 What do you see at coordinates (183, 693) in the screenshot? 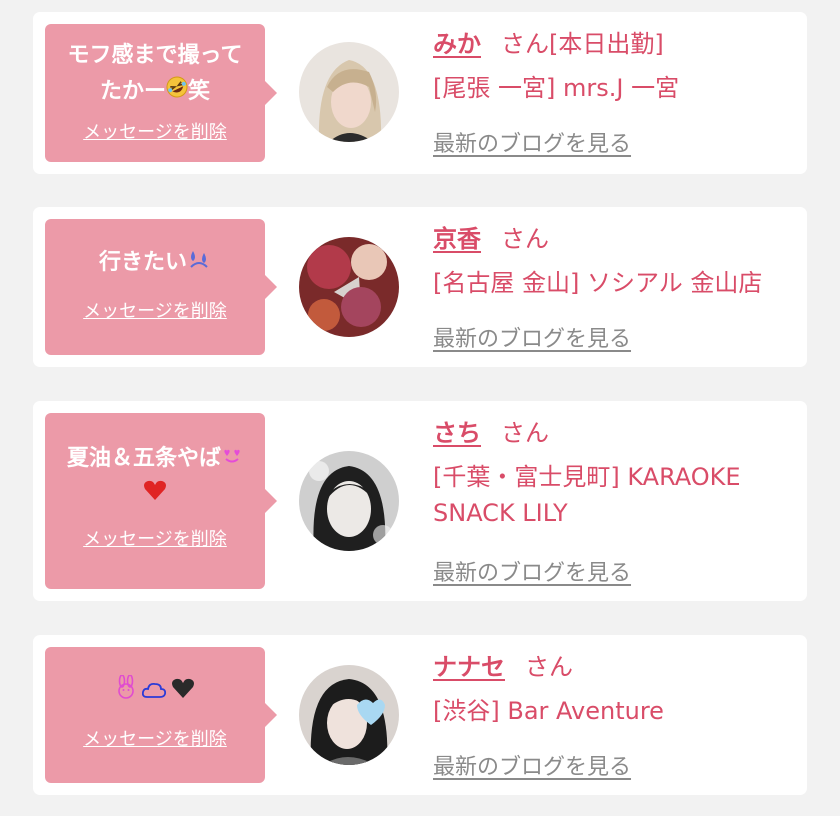
I see `black-heart-emoji-icon` at bounding box center [183, 693].